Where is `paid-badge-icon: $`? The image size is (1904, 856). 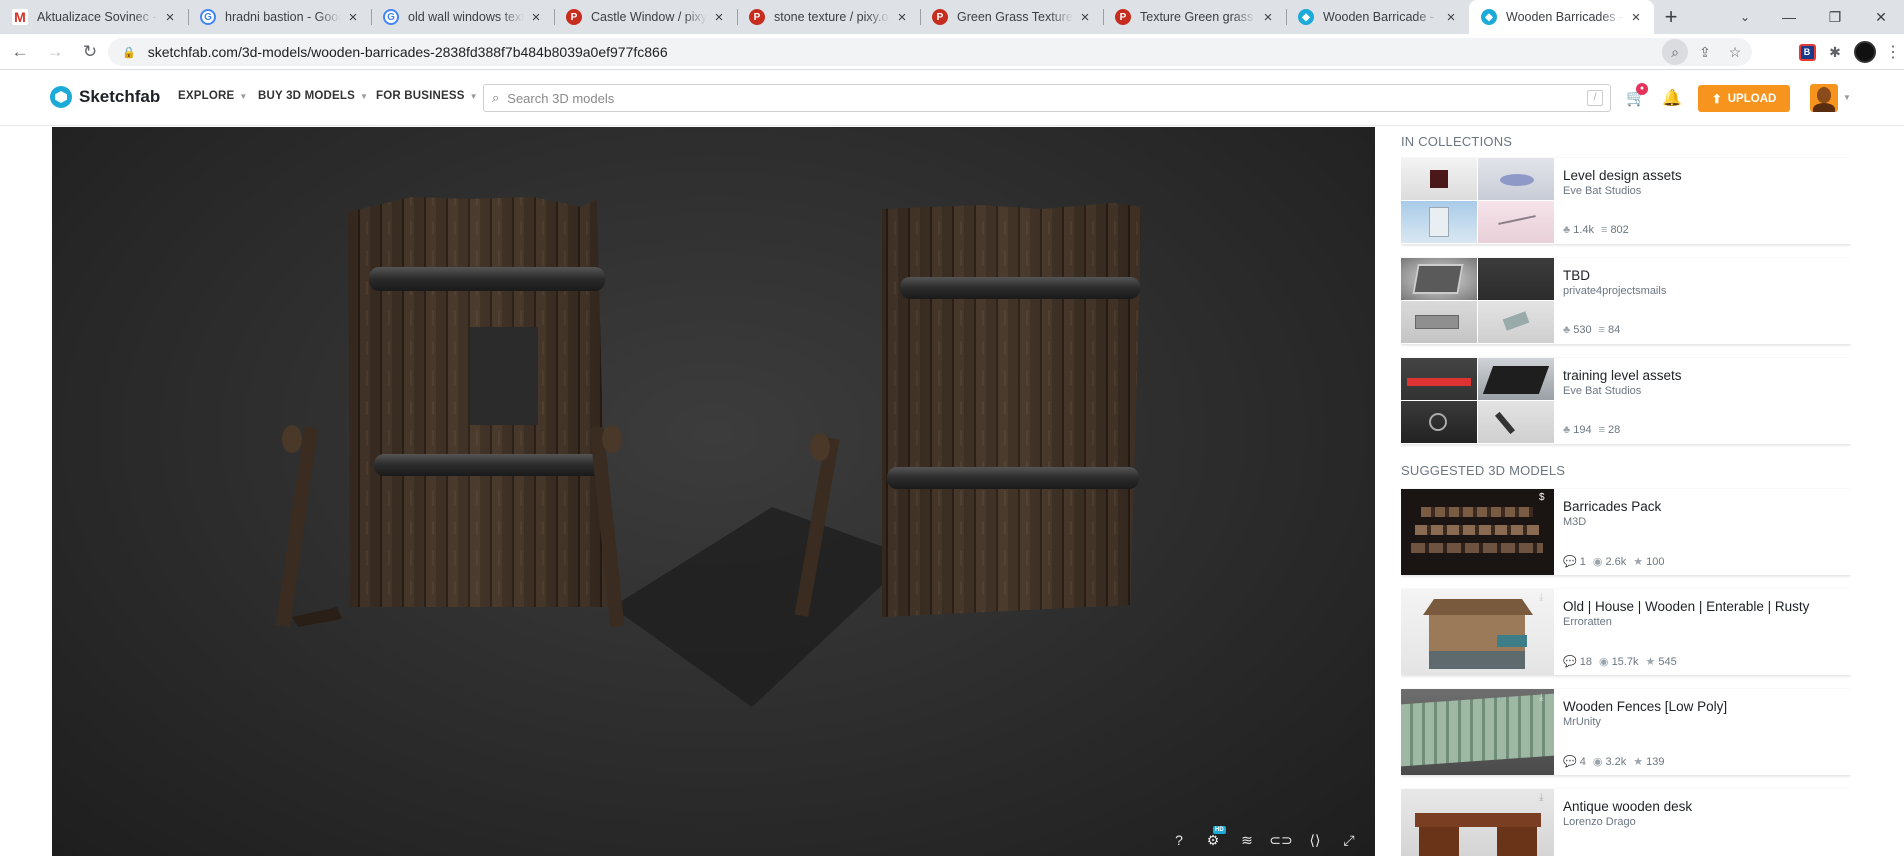
paid-badge-icon: $ is located at coordinates (1542, 497).